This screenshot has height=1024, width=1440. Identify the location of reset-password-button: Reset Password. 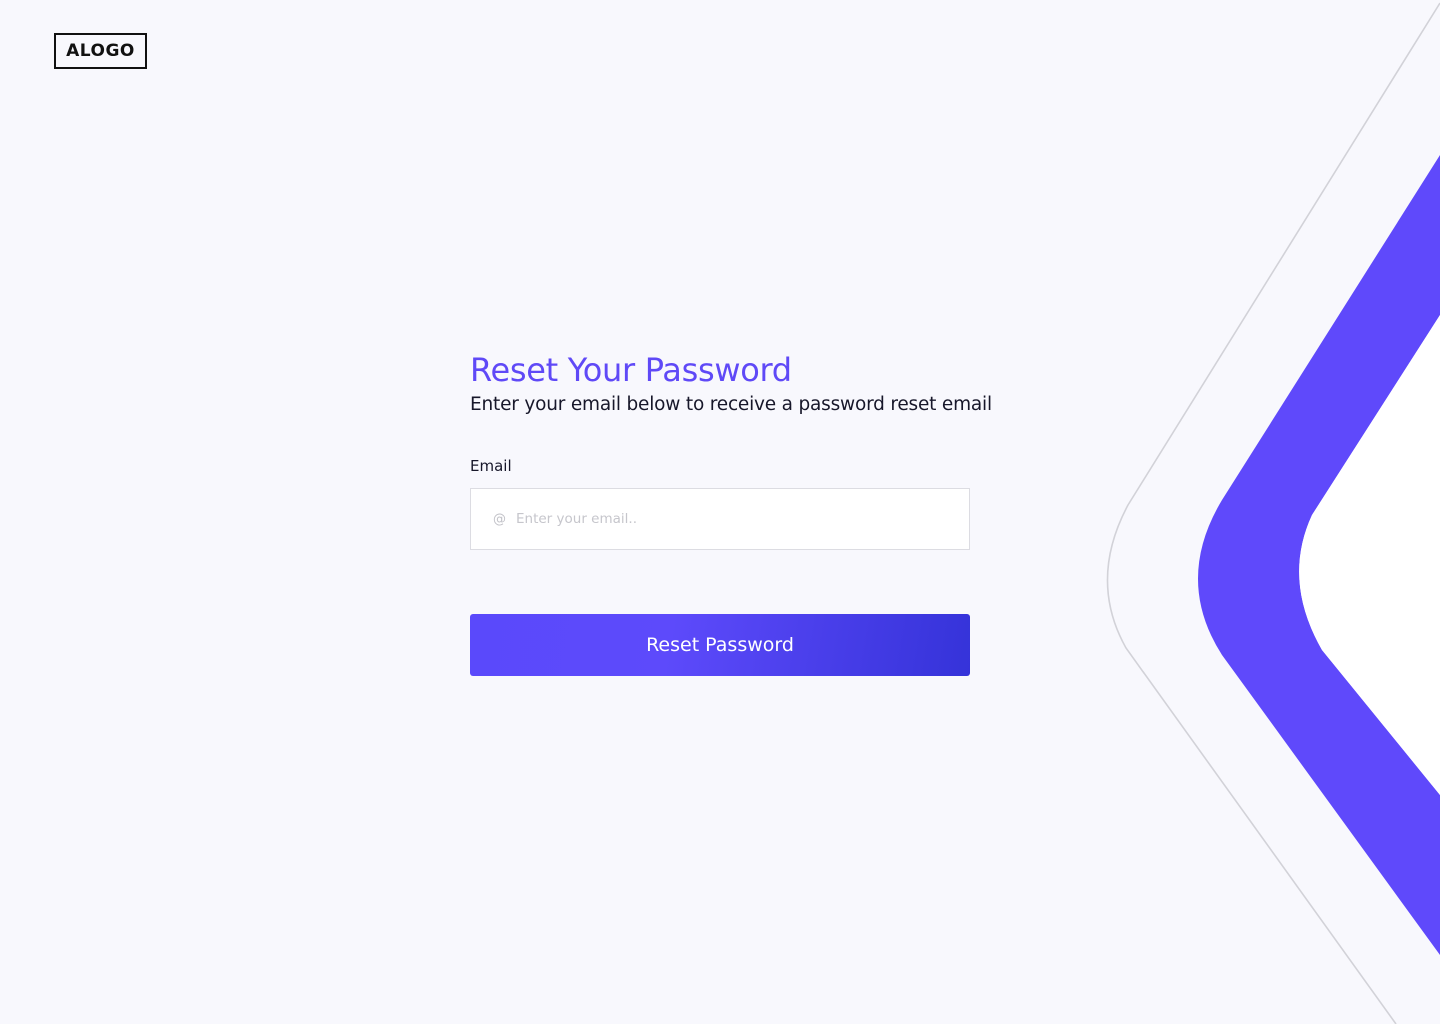
(720, 645).